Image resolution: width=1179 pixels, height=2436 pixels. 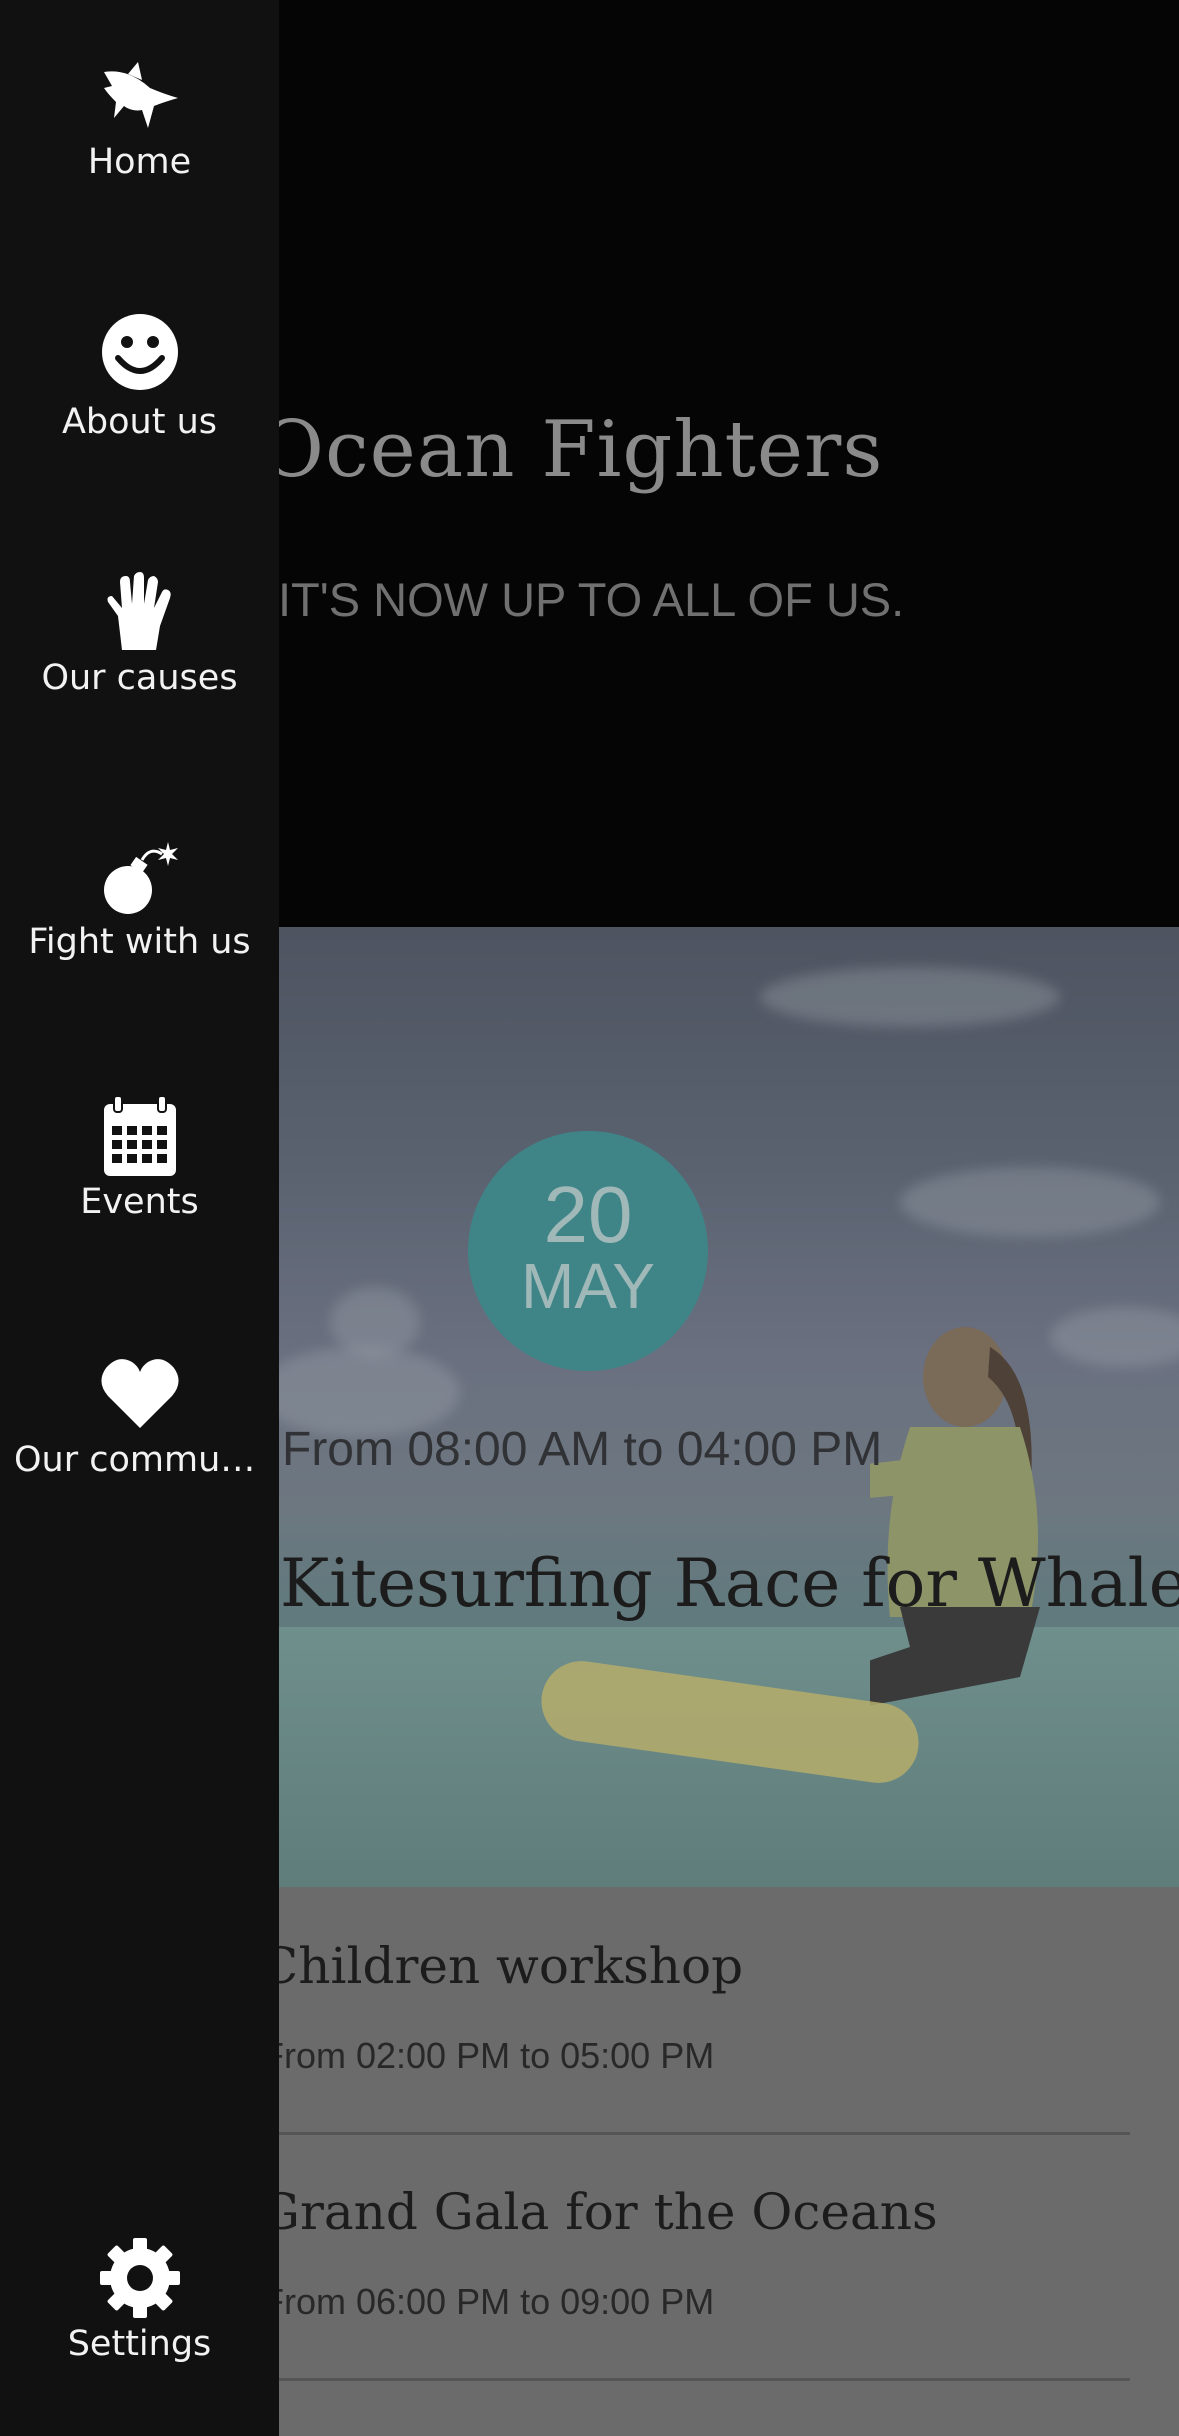 I want to click on event-item-time: From 06:00 PM to 09:00 PM, so click(x=488, y=2301).